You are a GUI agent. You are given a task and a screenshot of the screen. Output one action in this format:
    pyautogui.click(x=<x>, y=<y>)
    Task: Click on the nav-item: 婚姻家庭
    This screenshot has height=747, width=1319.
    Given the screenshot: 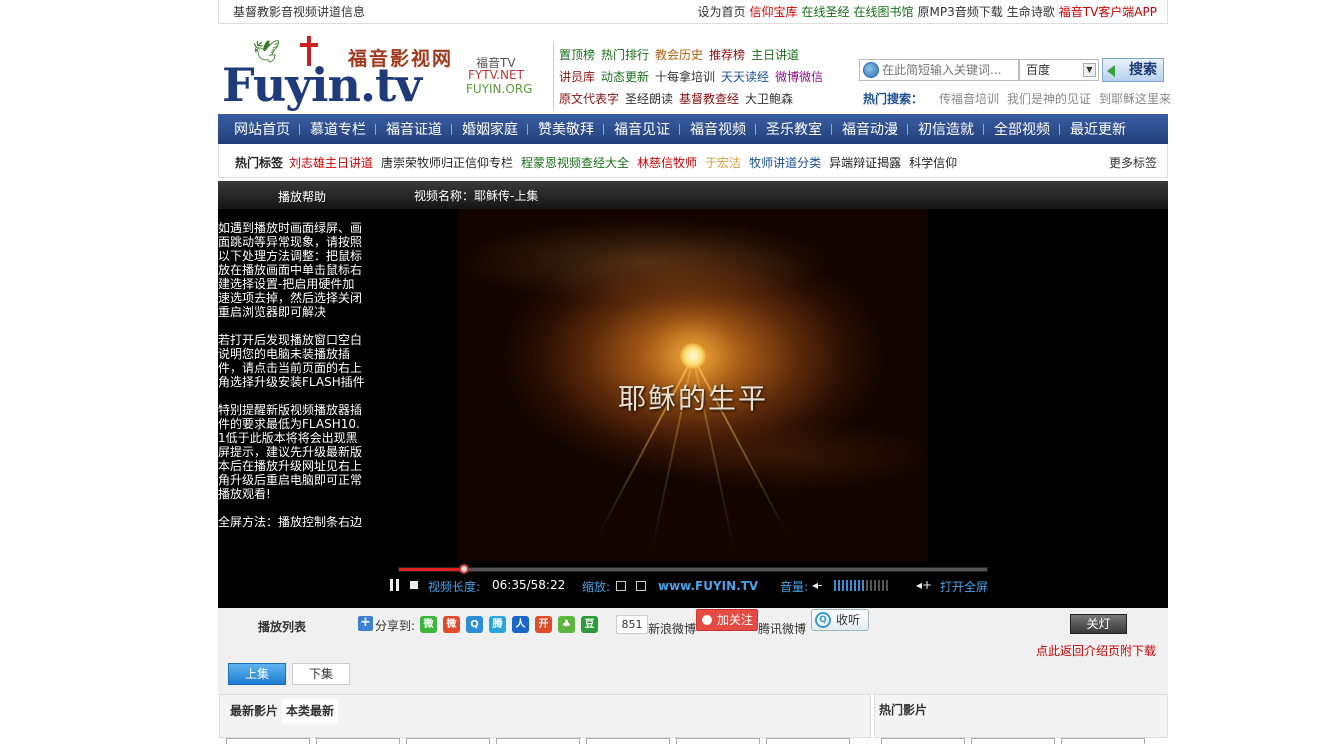 What is the action you would take?
    pyautogui.click(x=489, y=129)
    